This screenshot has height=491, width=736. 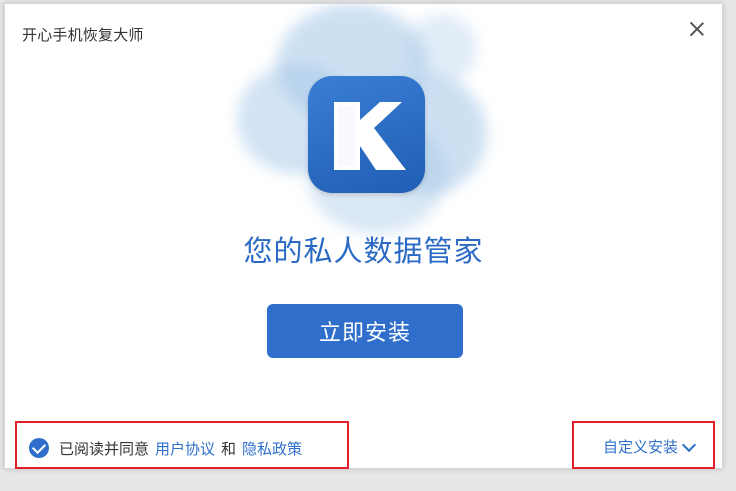 What do you see at coordinates (640, 447) in the screenshot?
I see `custom-install-label: 自定义安装` at bounding box center [640, 447].